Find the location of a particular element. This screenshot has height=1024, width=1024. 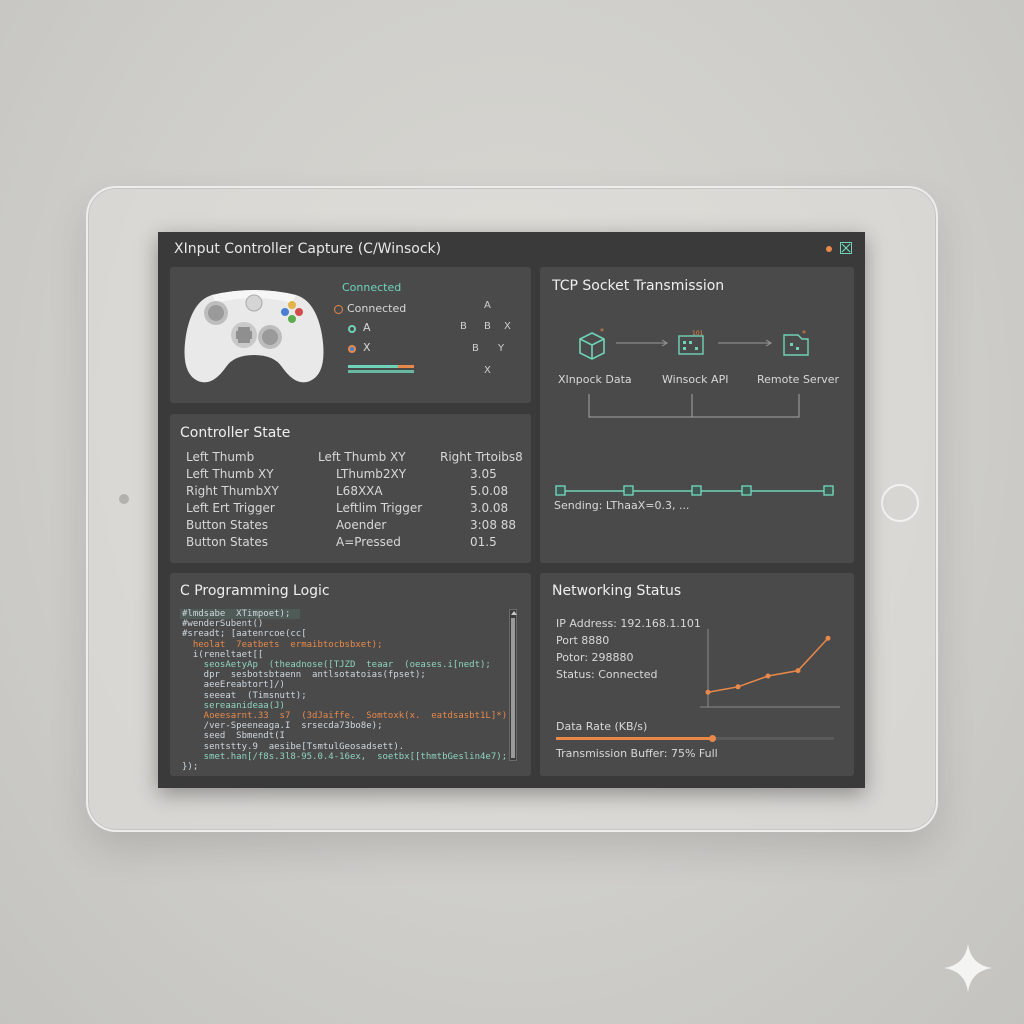

ip-address: IP Address: 192.168.1.101 is located at coordinates (628, 623).